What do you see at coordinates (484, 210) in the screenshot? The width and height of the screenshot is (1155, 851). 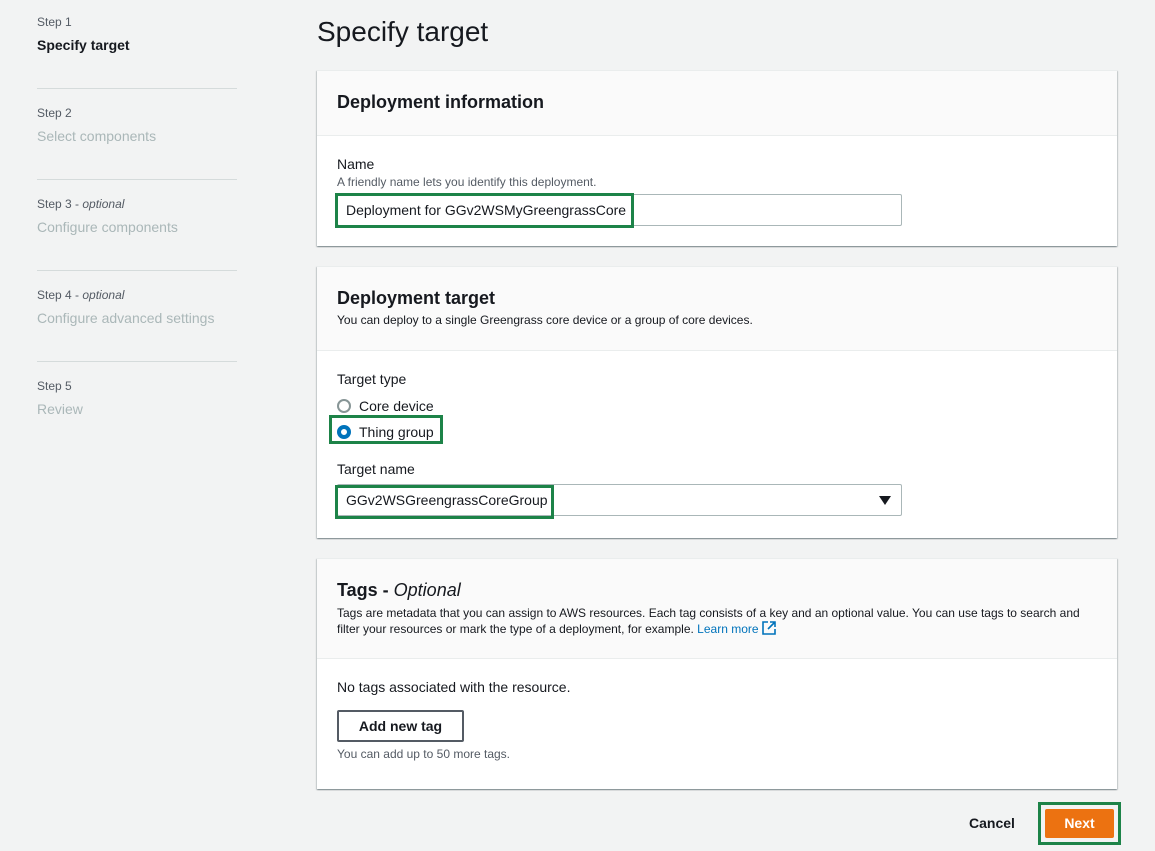 I see `name-highlight-box` at bounding box center [484, 210].